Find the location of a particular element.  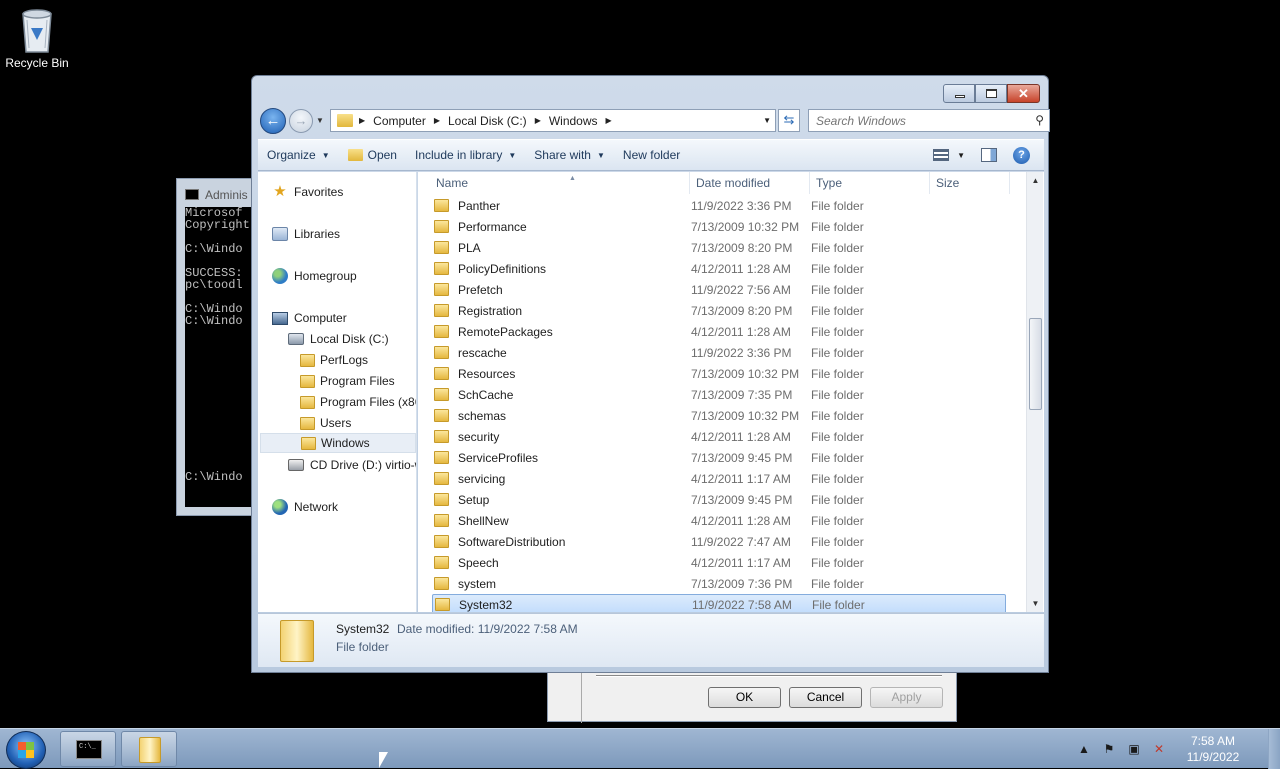

refresh-button: ⇆ is located at coordinates (789, 120).